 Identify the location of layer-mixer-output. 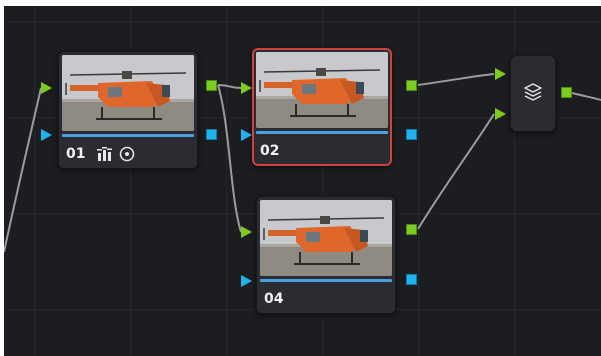
(566, 92).